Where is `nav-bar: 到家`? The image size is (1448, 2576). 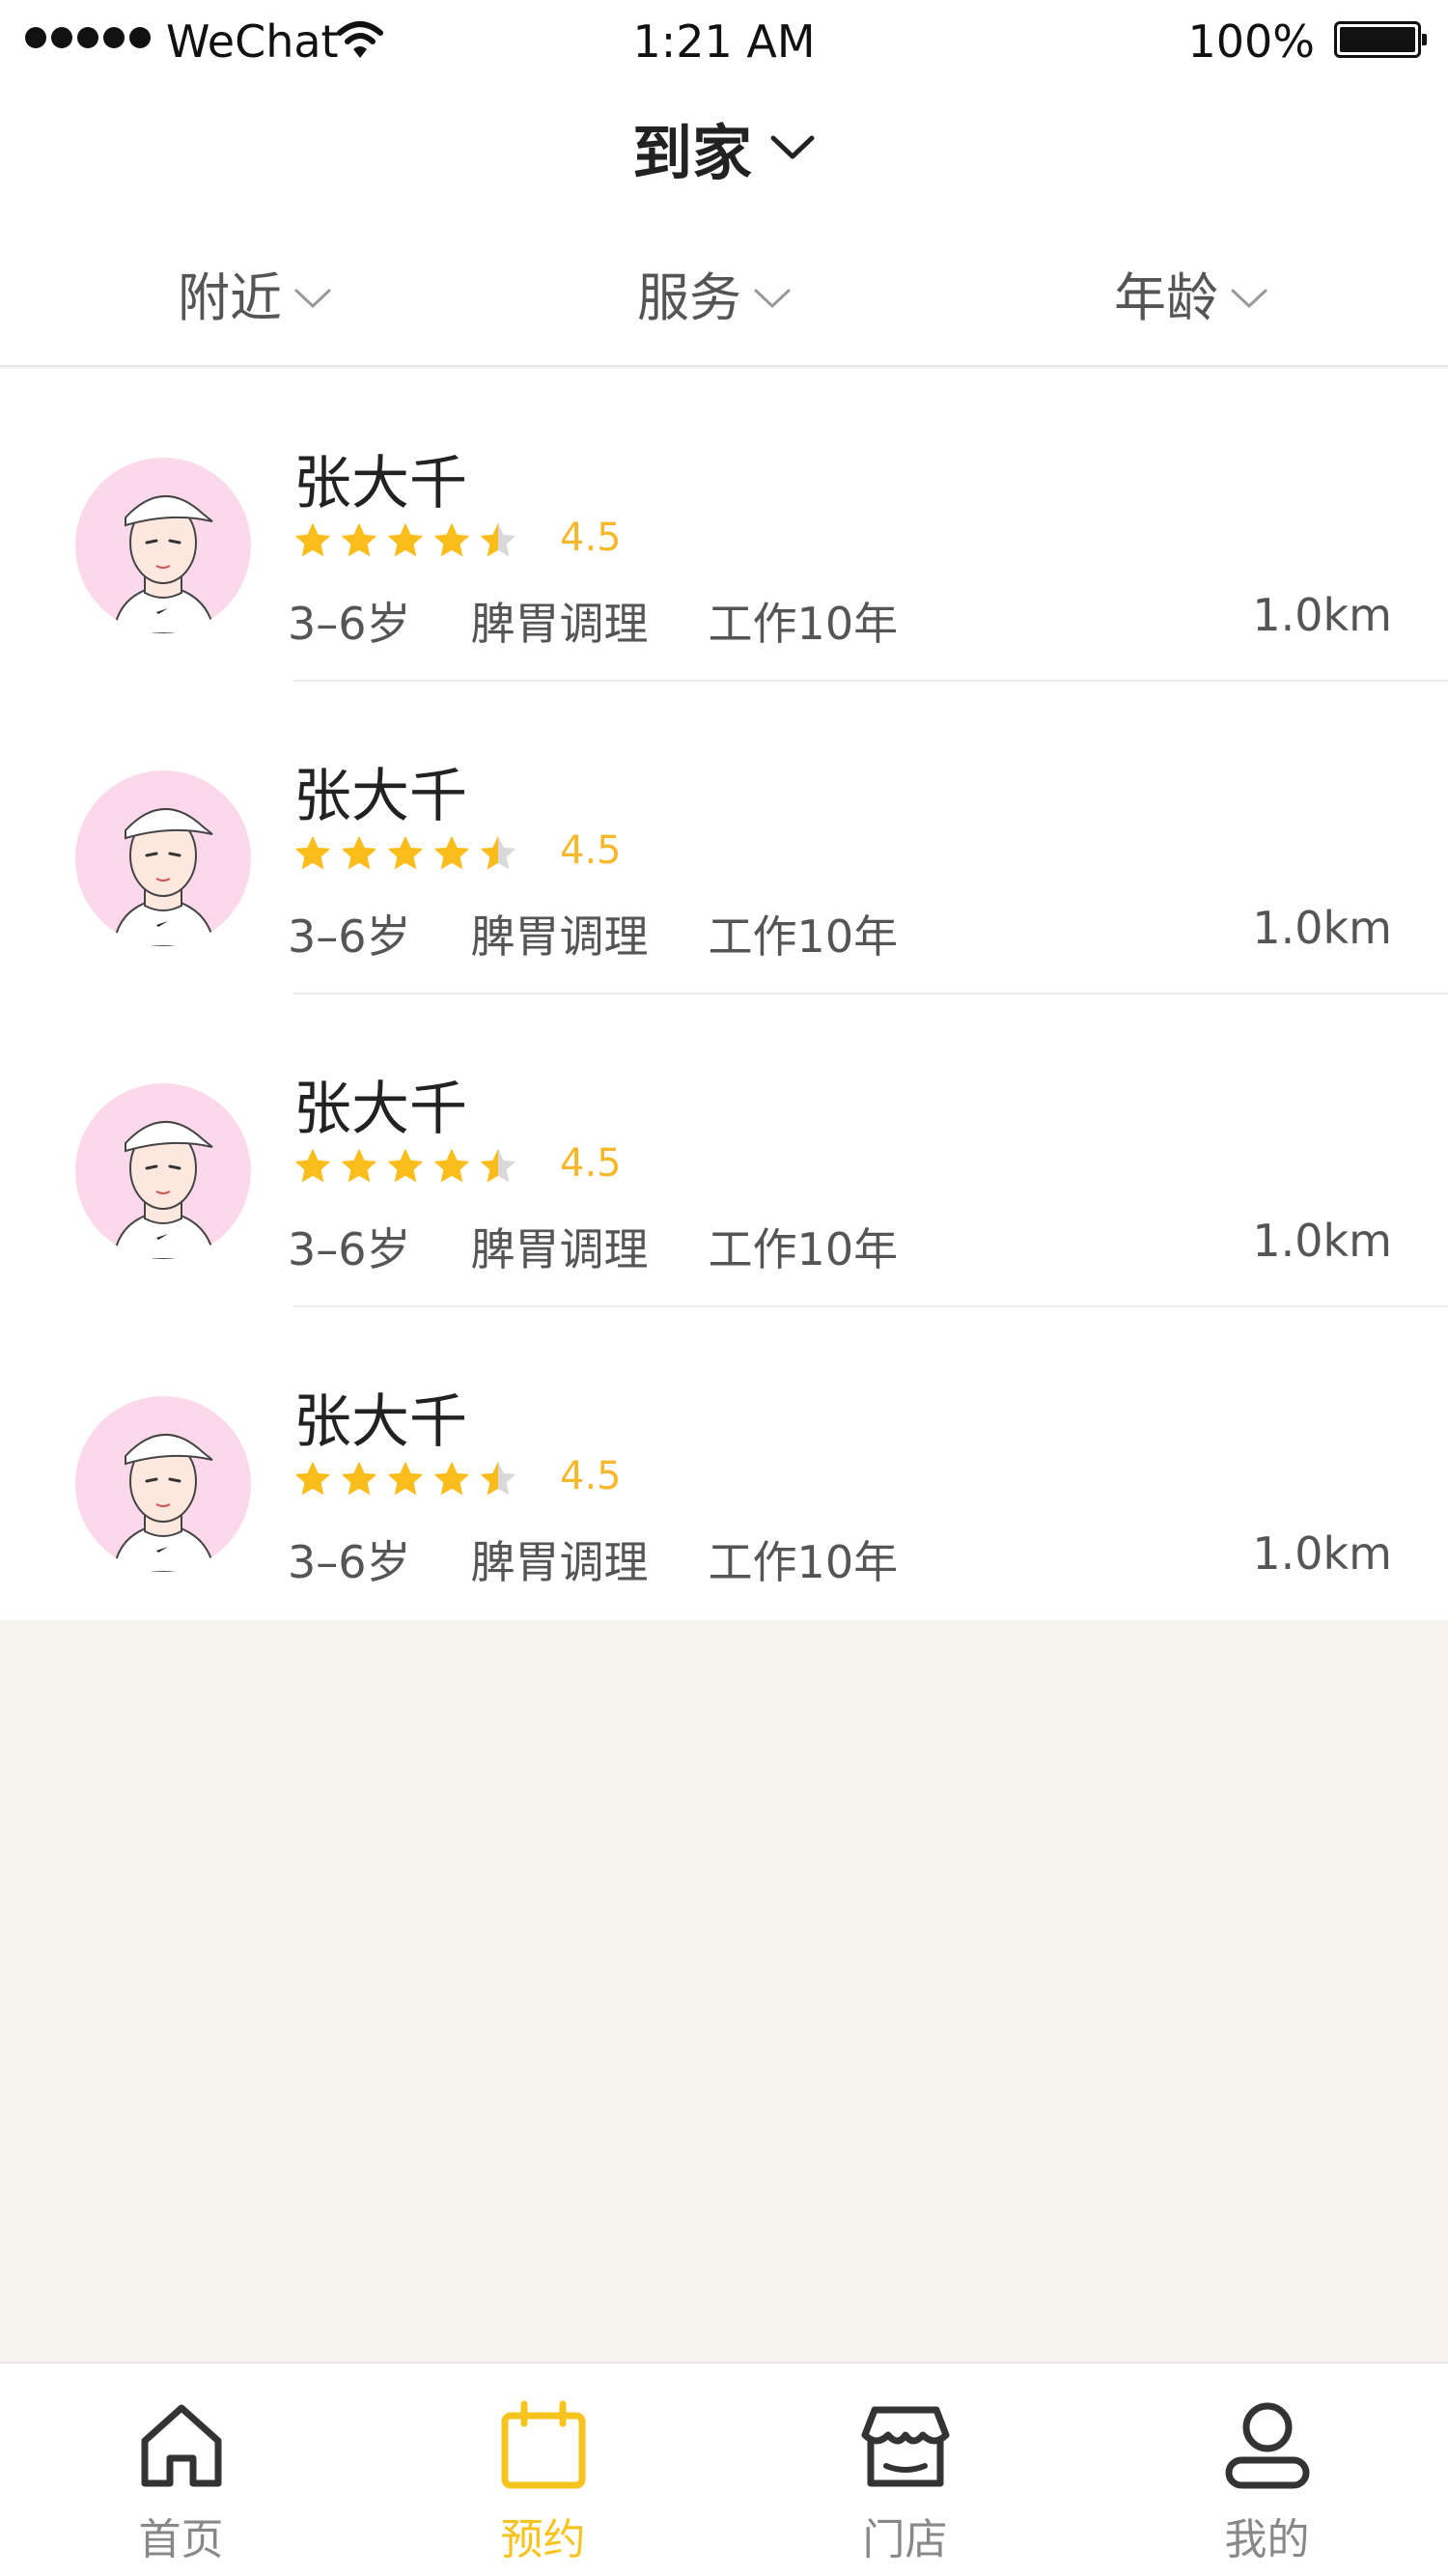 nav-bar: 到家 is located at coordinates (724, 150).